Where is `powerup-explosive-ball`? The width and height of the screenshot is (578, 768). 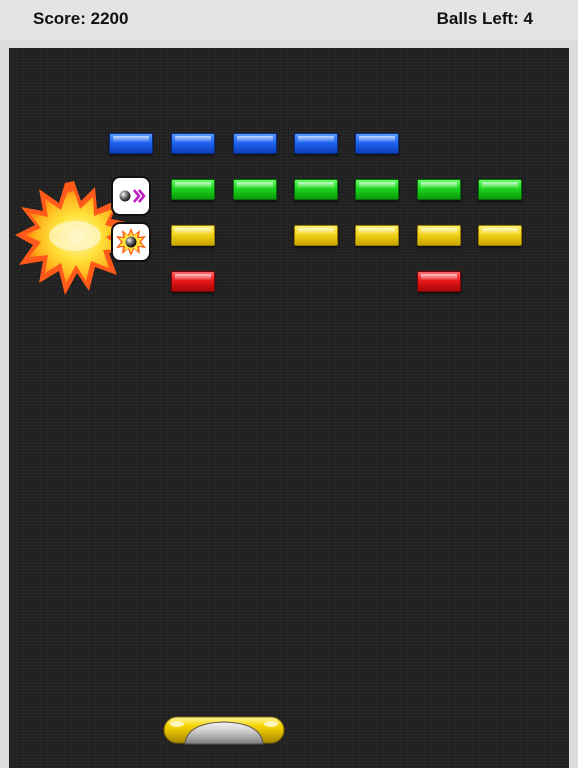 powerup-explosive-ball is located at coordinates (131, 242).